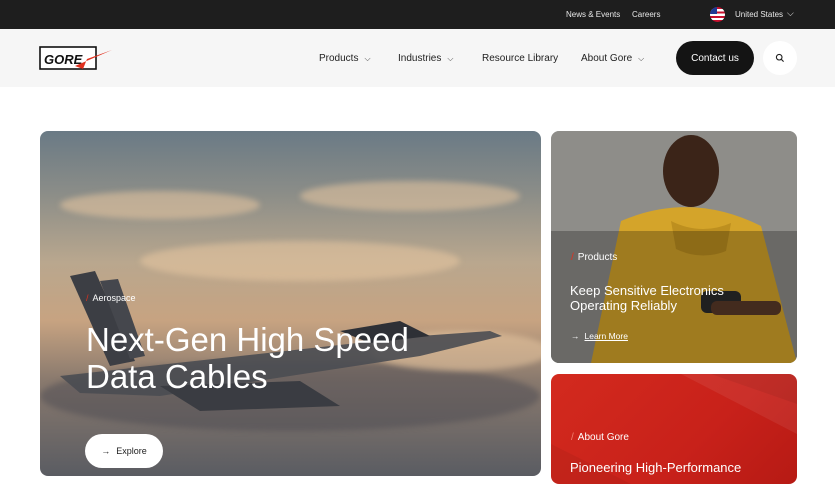 This screenshot has width=835, height=484. I want to click on nav-about-gore: About Gore ⌵, so click(612, 58).